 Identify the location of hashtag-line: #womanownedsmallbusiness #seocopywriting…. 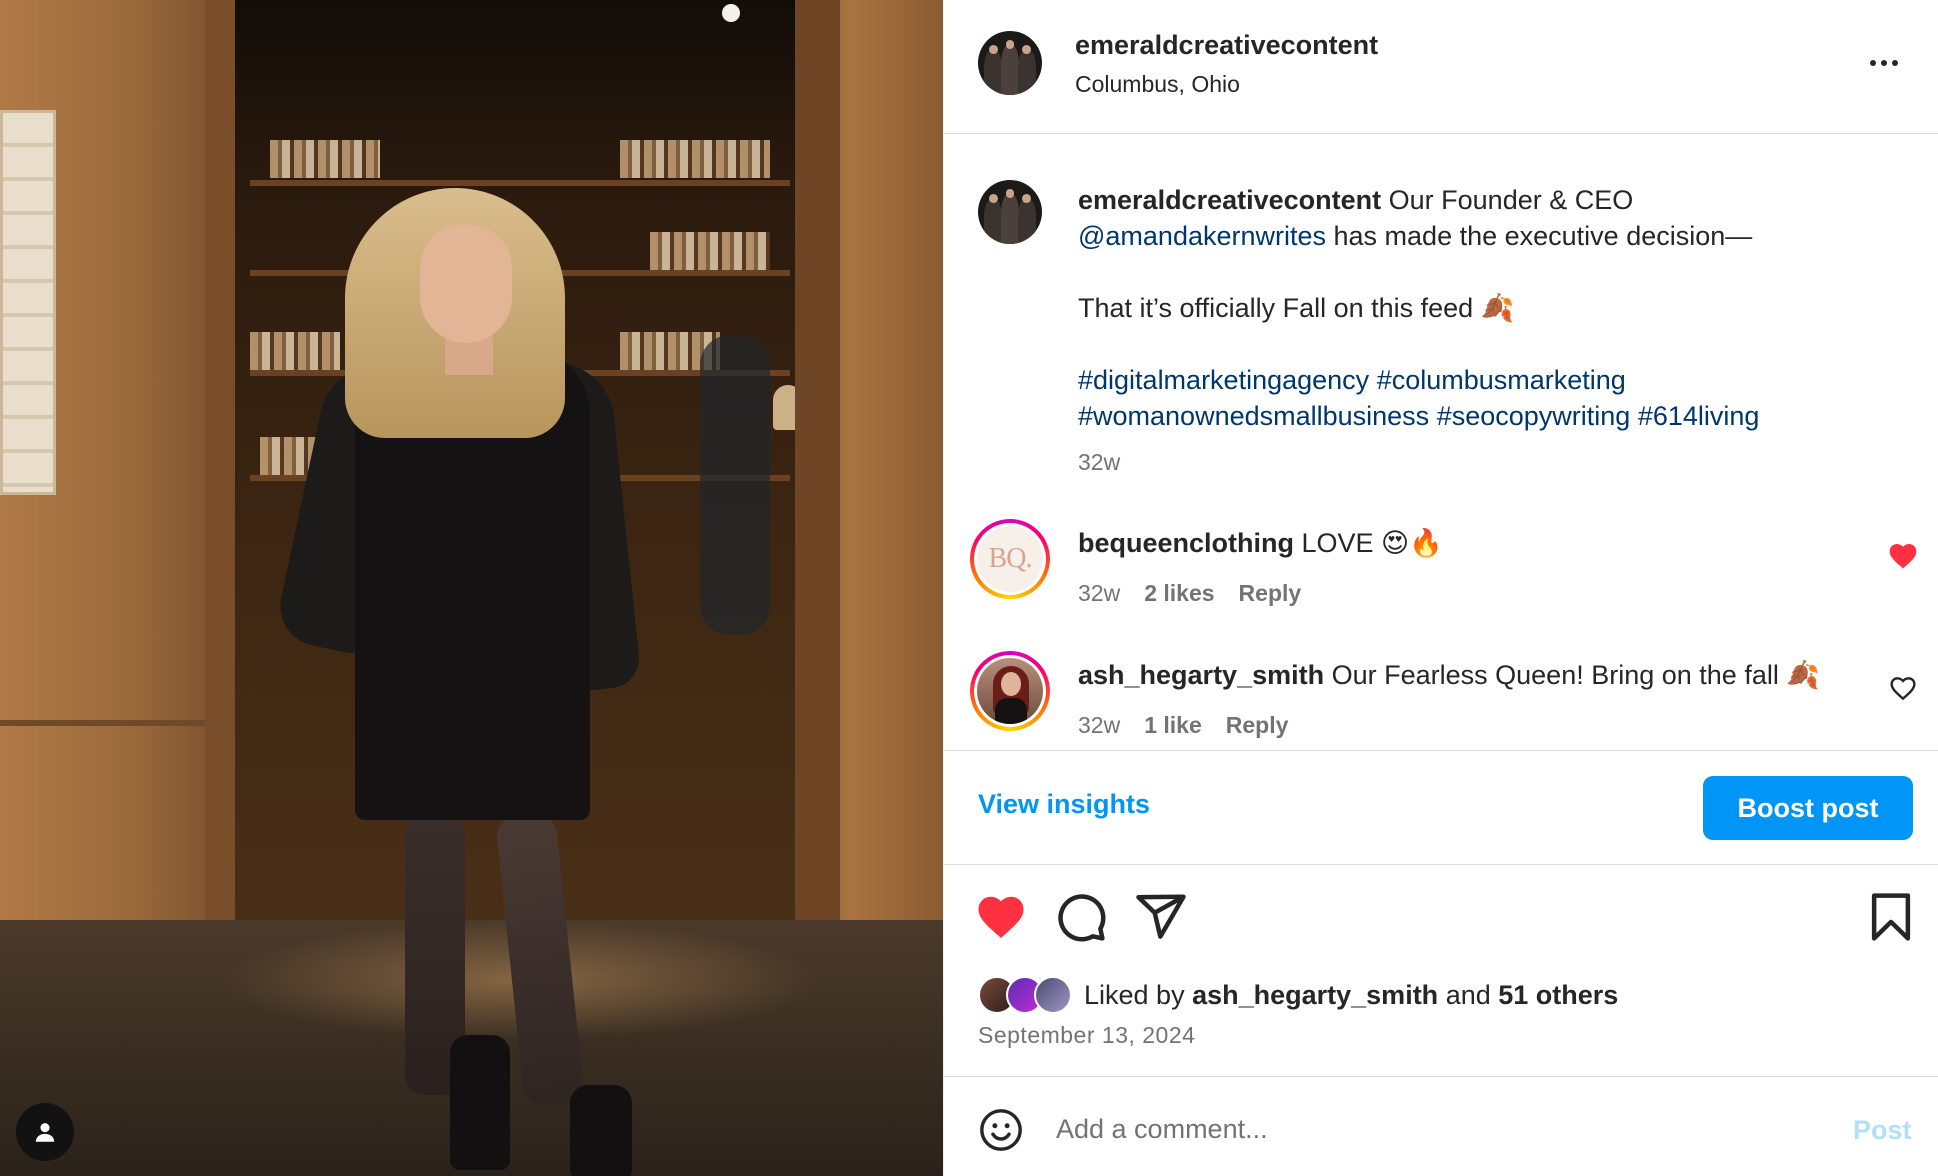
(1488, 416).